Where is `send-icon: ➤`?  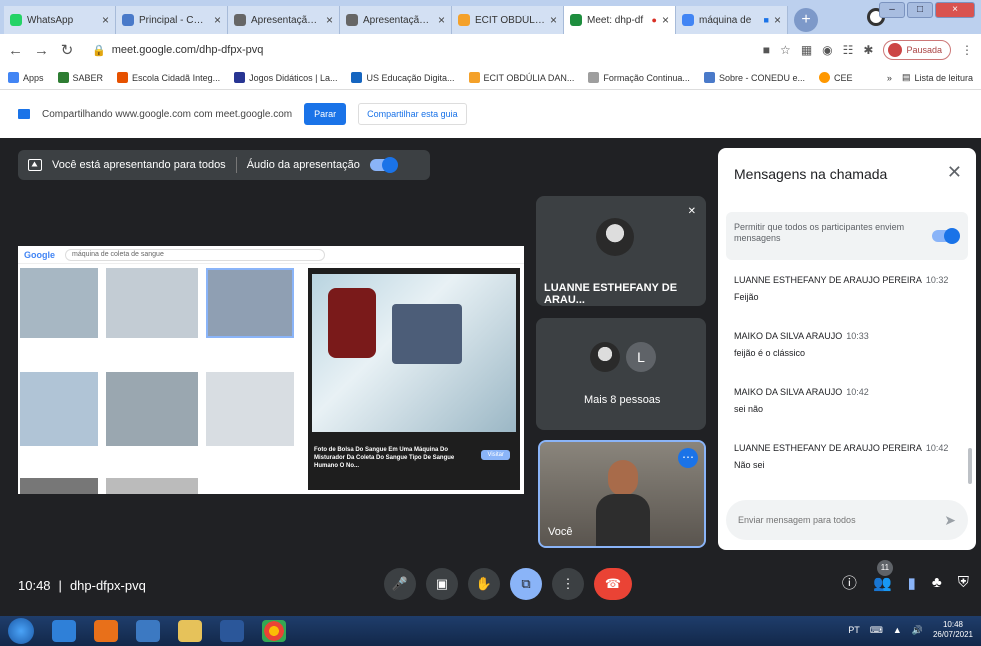 send-icon: ➤ is located at coordinates (950, 520).